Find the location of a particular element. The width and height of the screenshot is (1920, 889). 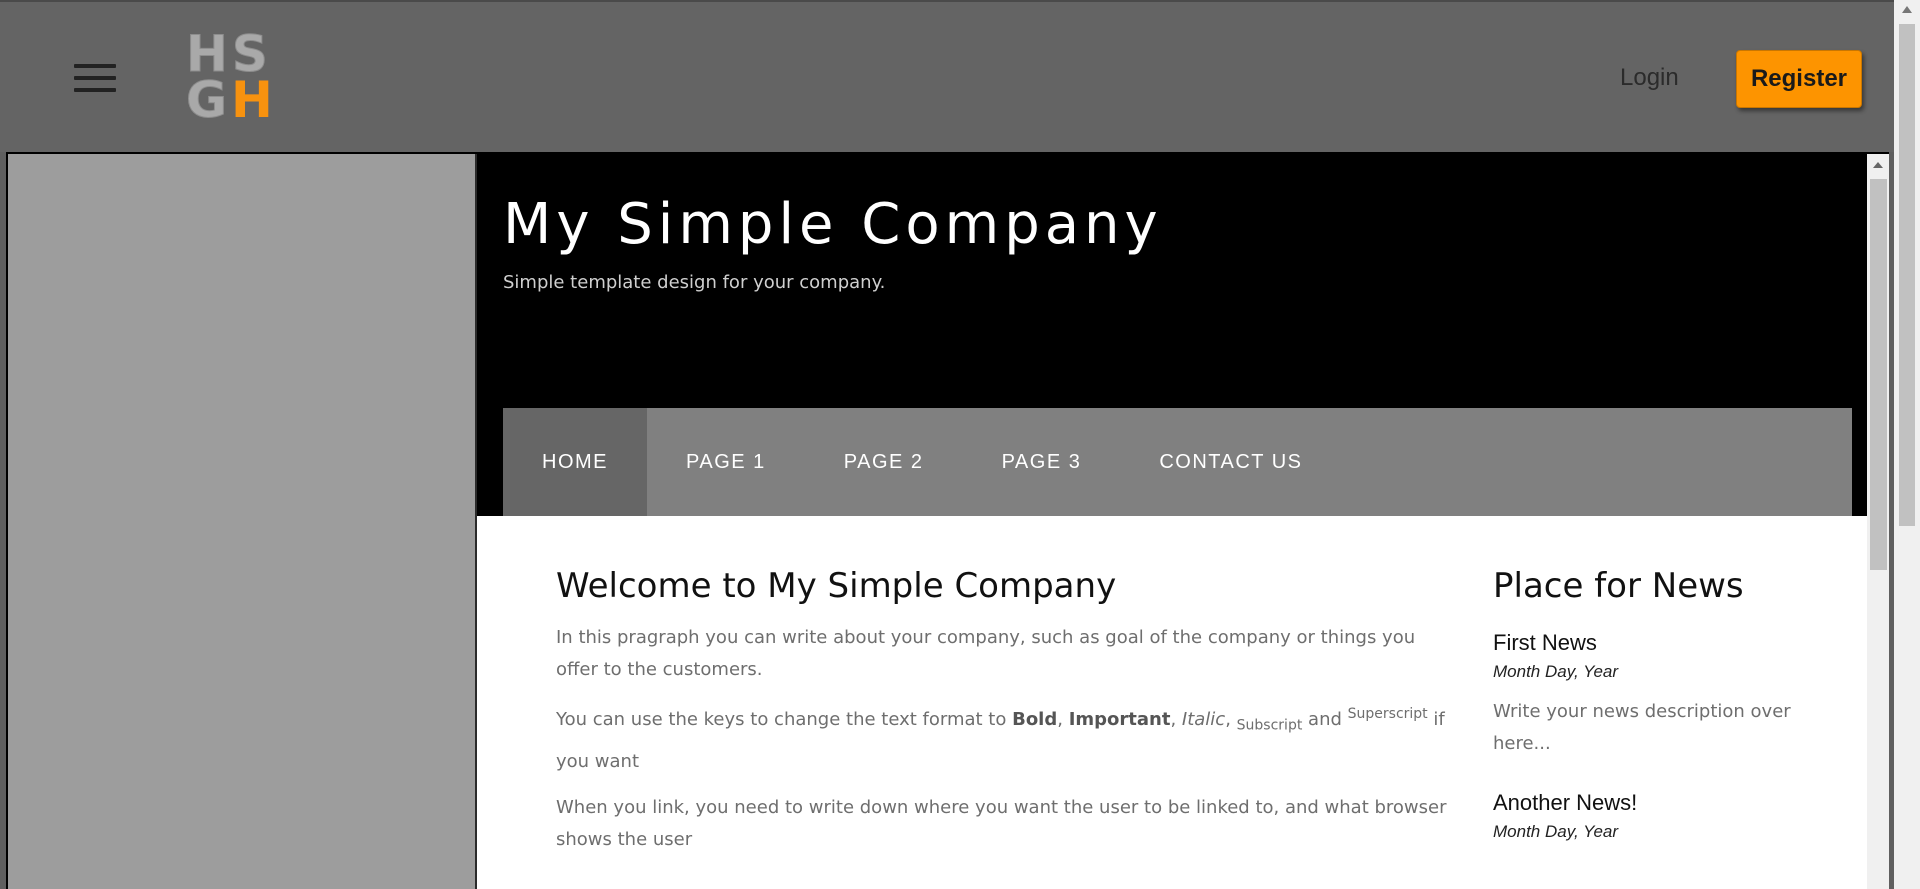

page-scrollbar is located at coordinates (1907, 444).